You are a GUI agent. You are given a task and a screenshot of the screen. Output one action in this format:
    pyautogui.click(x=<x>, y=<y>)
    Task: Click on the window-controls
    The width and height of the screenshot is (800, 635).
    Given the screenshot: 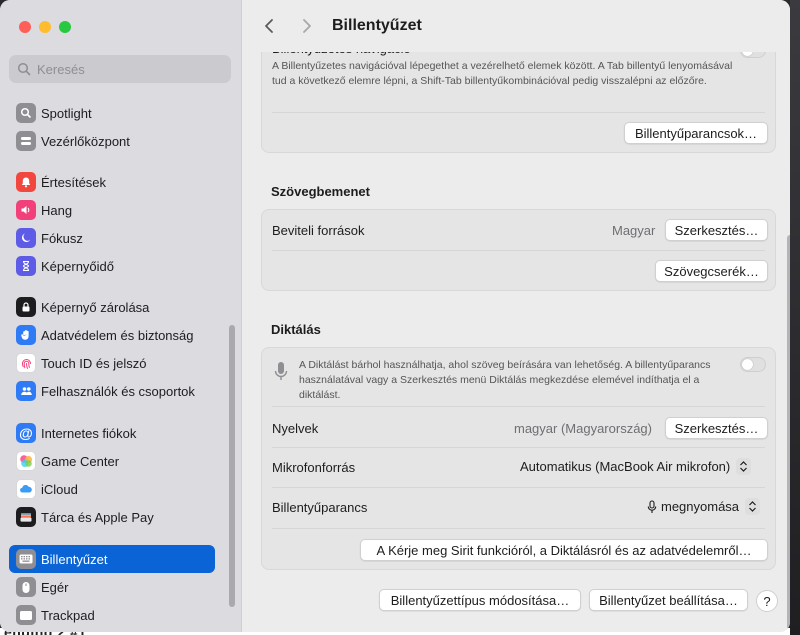 What is the action you would take?
    pyautogui.click(x=45, y=27)
    